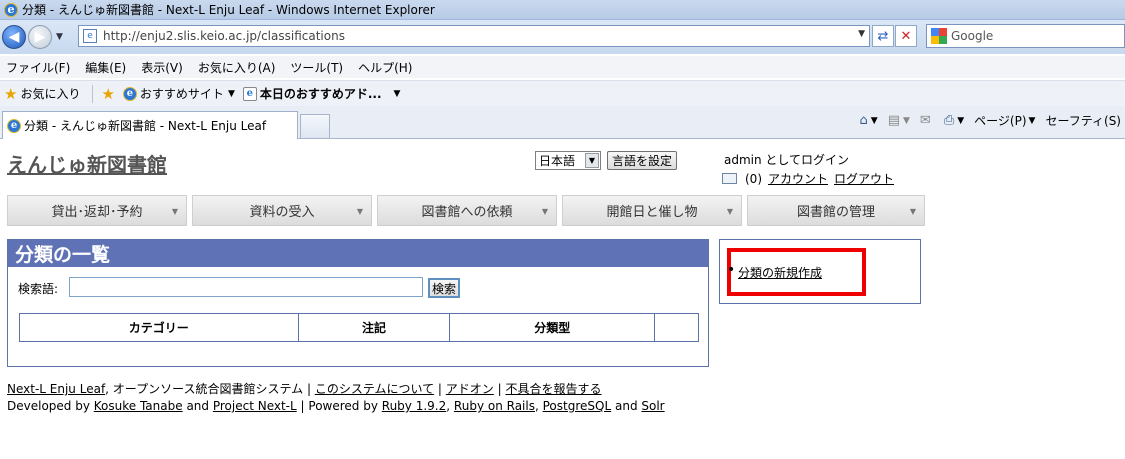 The image size is (1125, 459). Describe the element at coordinates (652, 406) in the screenshot. I see `solr-link: Solr` at that location.